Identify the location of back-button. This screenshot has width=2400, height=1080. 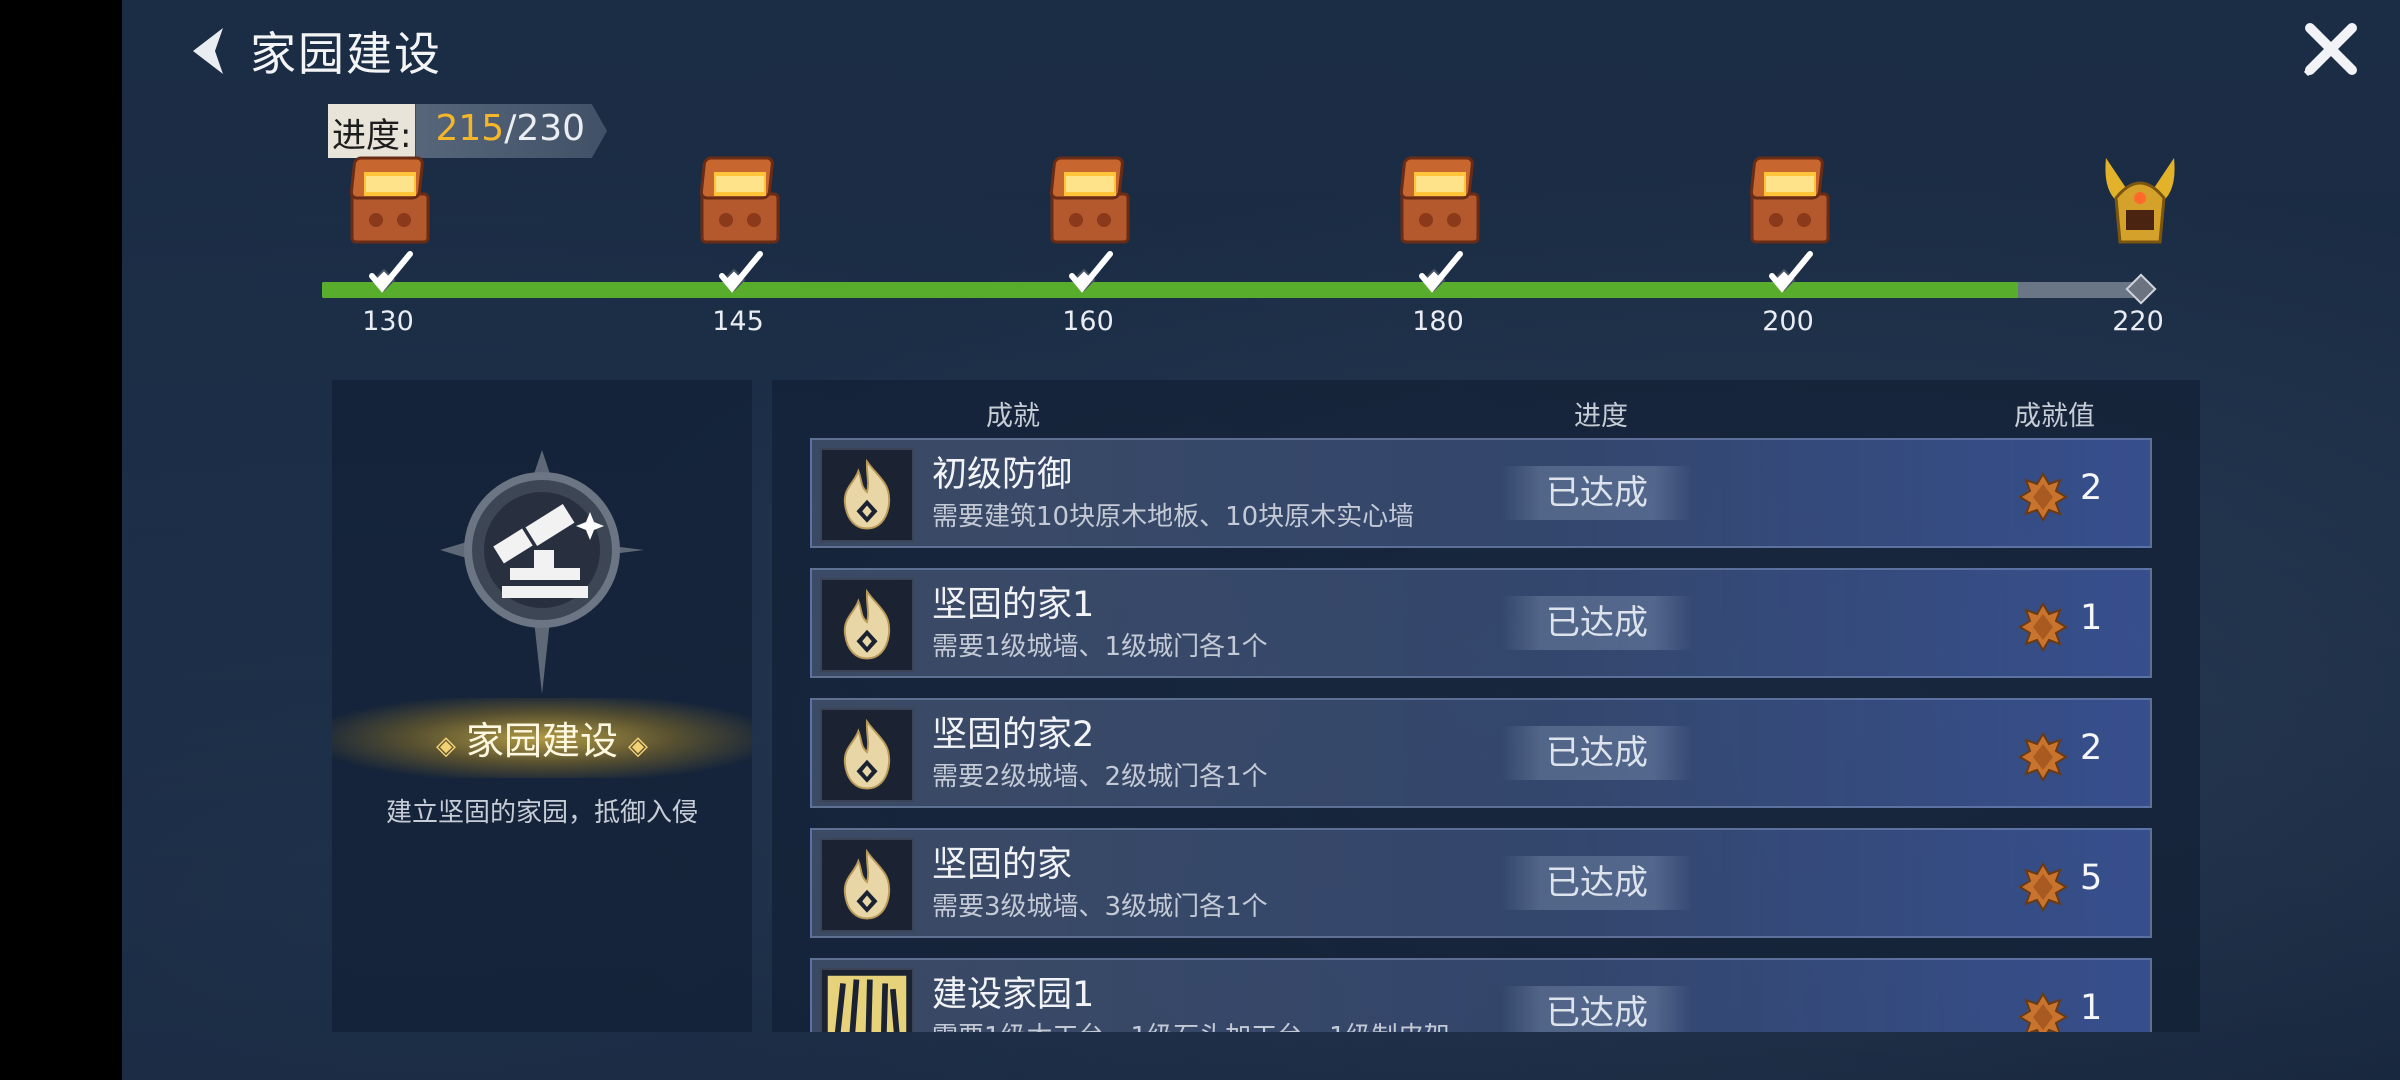
(207, 51).